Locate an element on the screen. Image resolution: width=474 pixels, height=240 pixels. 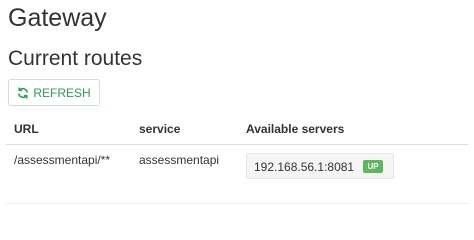
column-header-url: URL is located at coordinates (26, 129).